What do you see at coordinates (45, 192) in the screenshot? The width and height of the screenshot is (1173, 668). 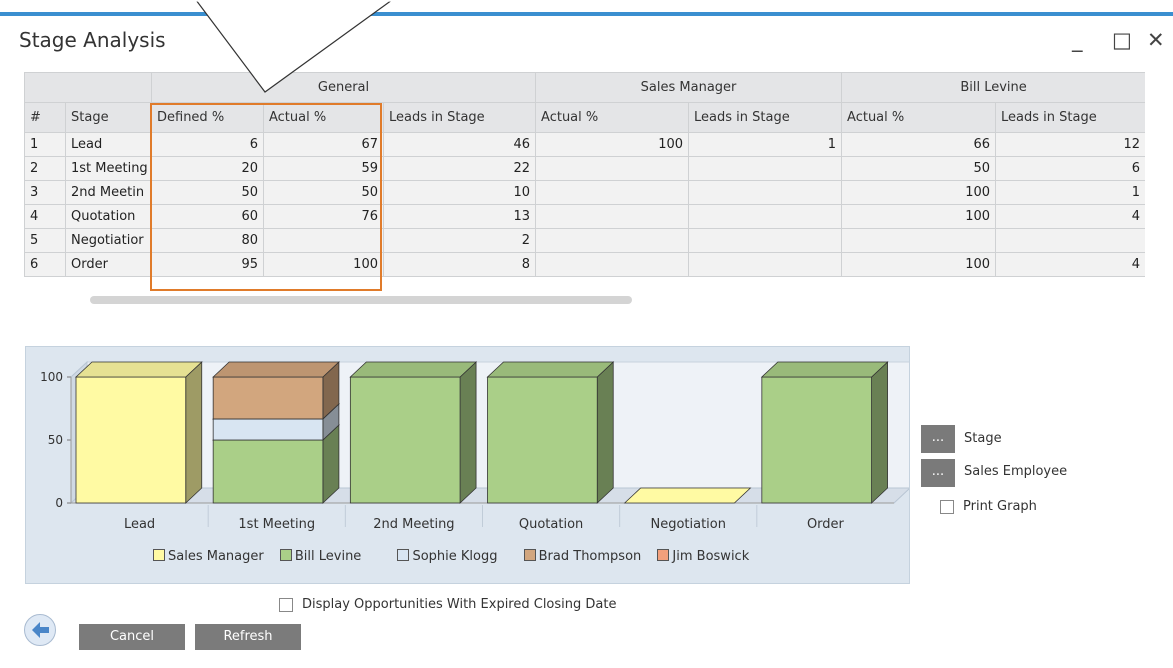 I see `table-cell: 3` at bounding box center [45, 192].